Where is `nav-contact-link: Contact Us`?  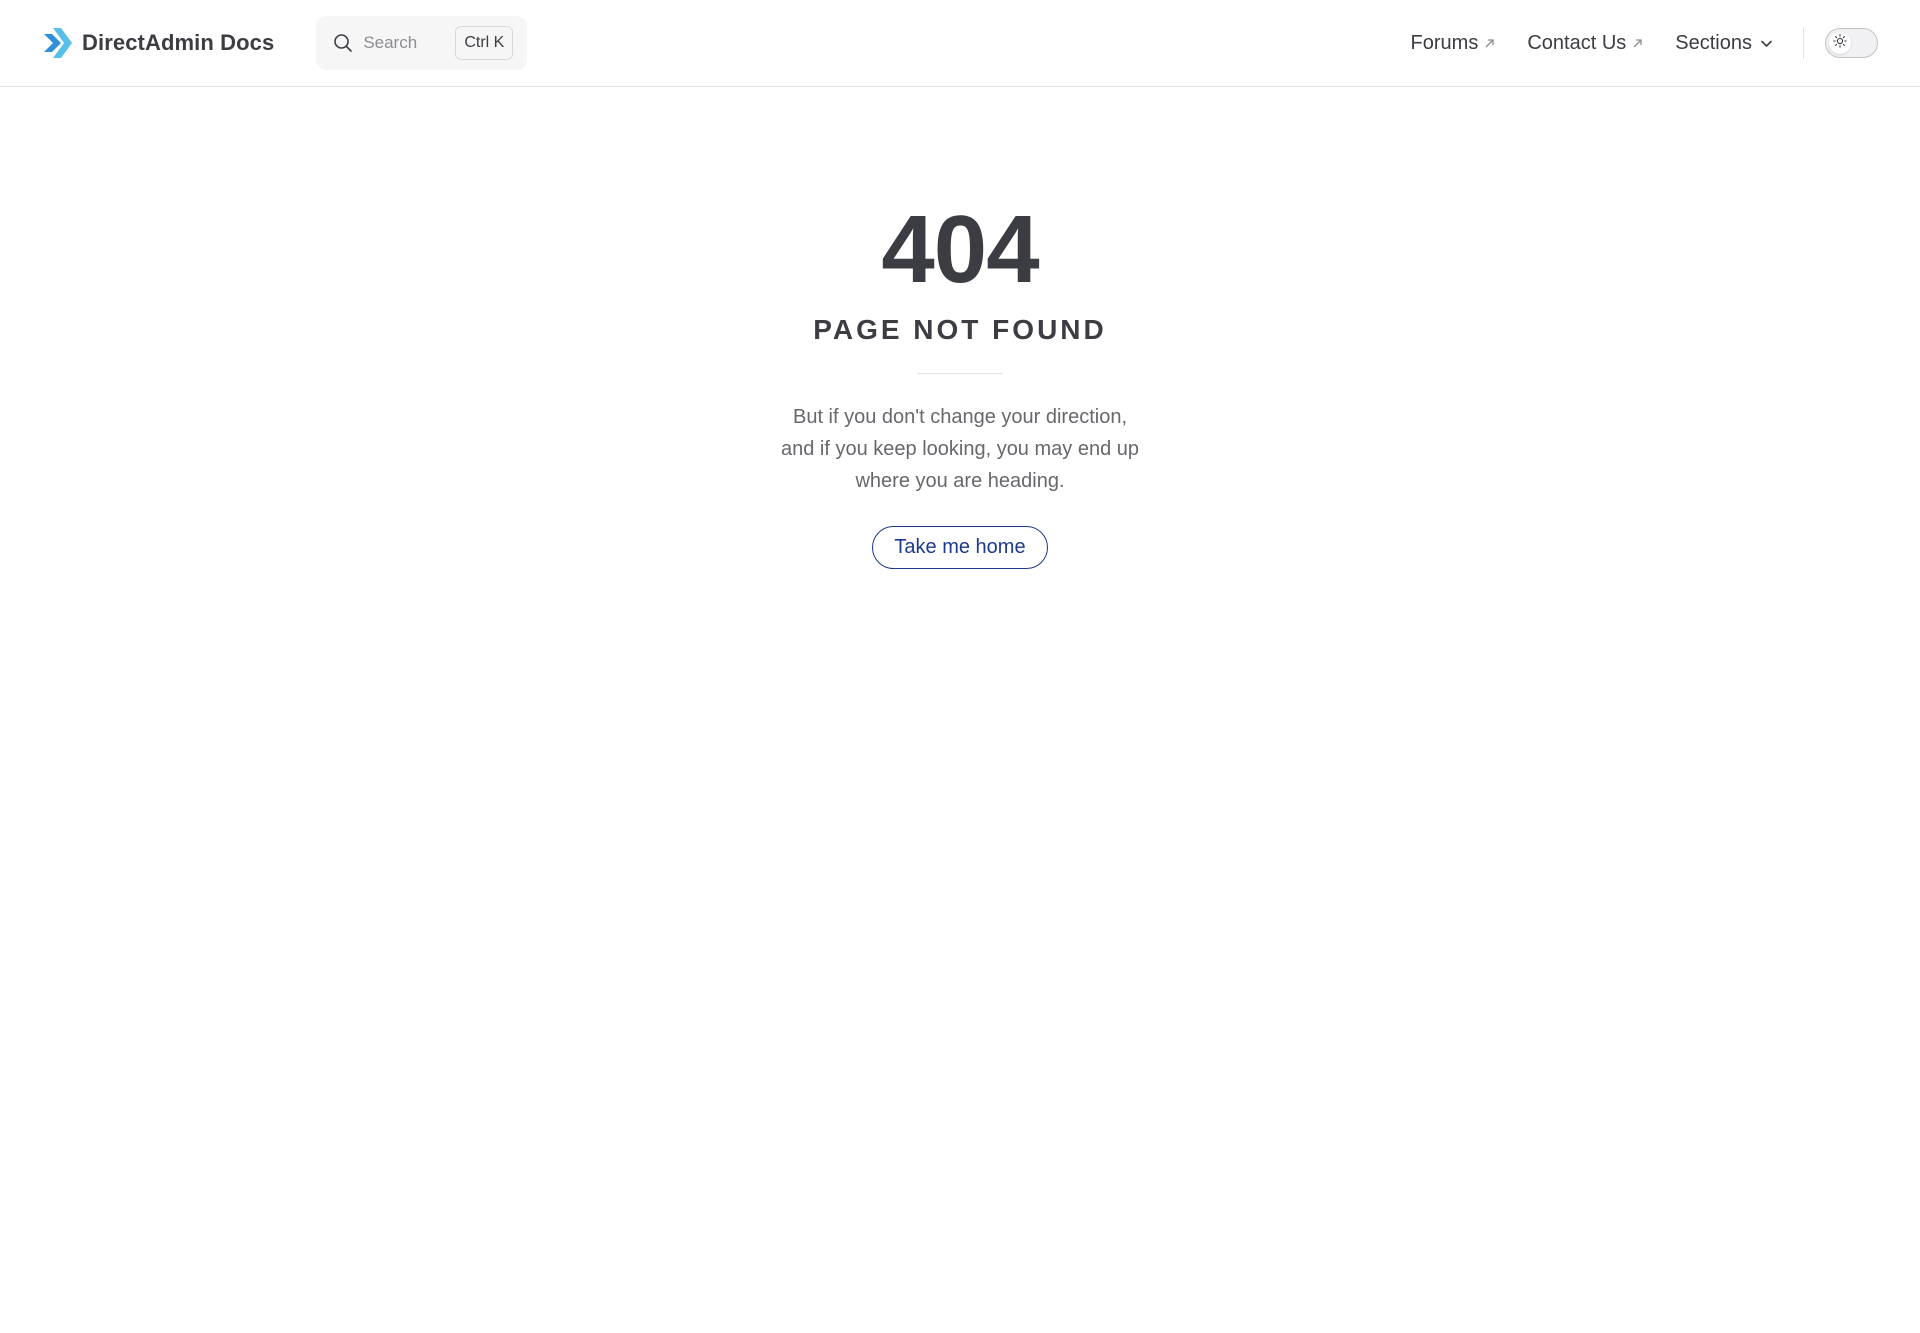 nav-contact-link: Contact Us is located at coordinates (1585, 43).